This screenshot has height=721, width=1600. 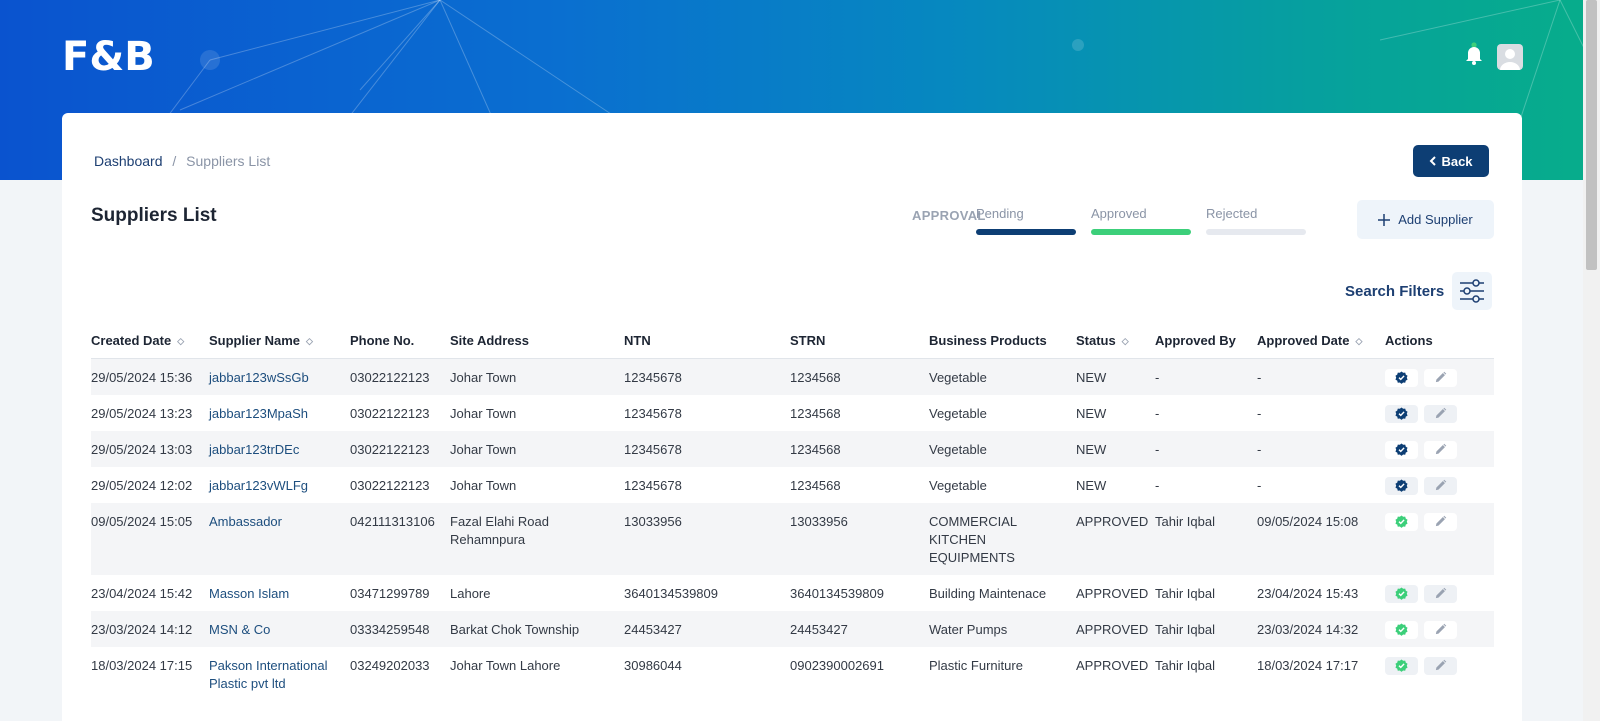 What do you see at coordinates (142, 665) in the screenshot?
I see `created-date-cell: 18/03/2024 17:15` at bounding box center [142, 665].